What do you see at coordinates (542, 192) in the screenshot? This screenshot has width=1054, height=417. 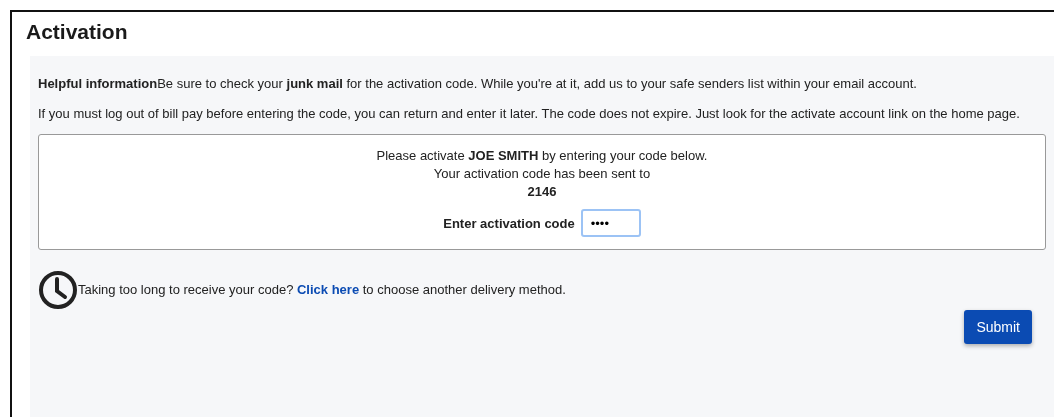 I see `activation-text: 2146` at bounding box center [542, 192].